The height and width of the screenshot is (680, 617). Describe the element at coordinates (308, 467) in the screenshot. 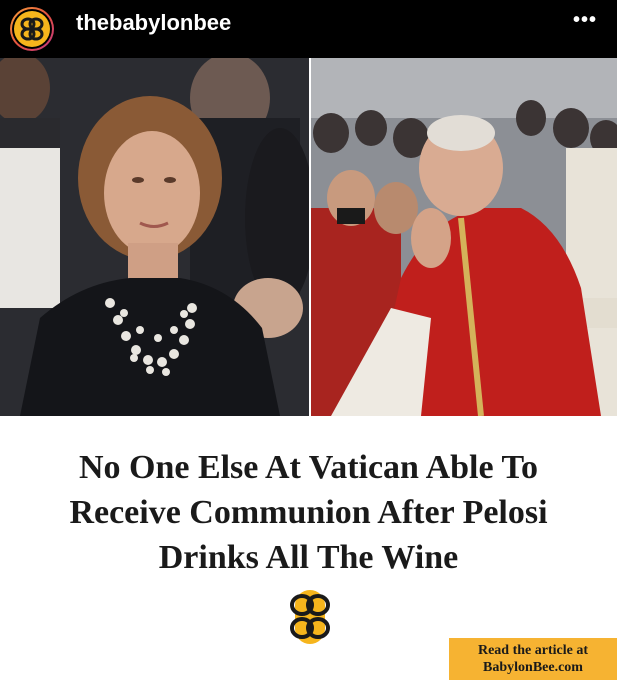

I see `headline-line: No One Else At Vatican Able To` at that location.